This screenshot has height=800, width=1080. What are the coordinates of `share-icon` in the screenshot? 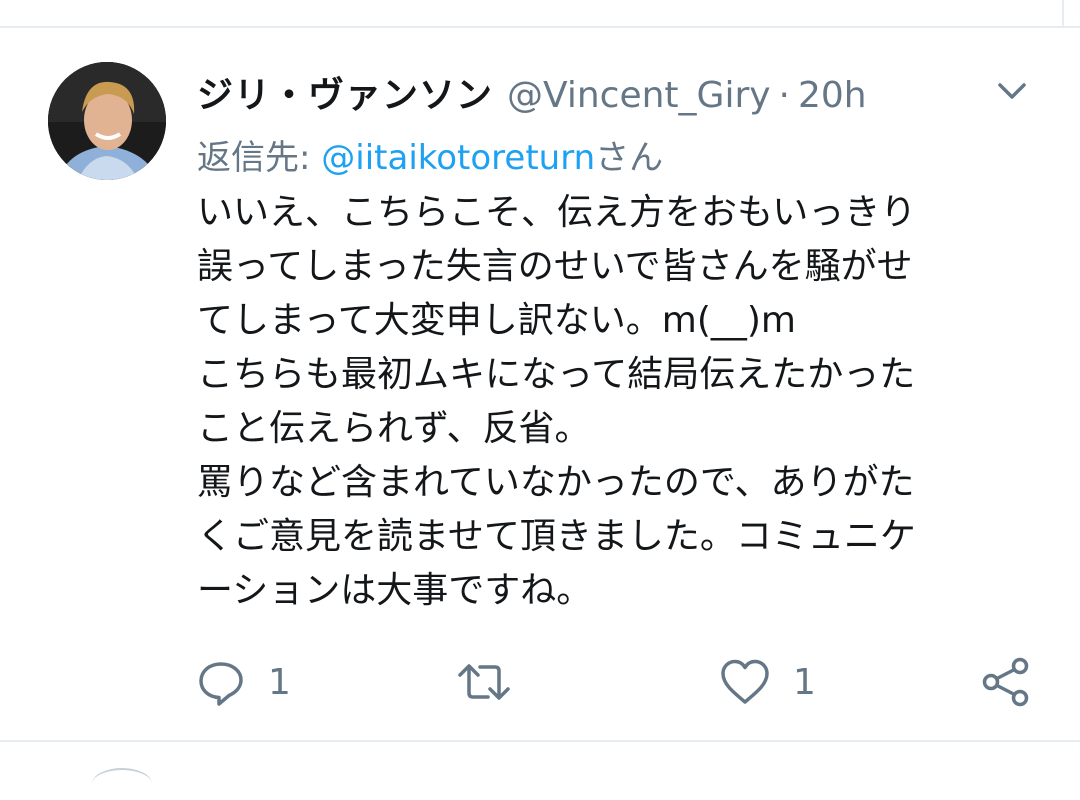 It's located at (1006, 682).